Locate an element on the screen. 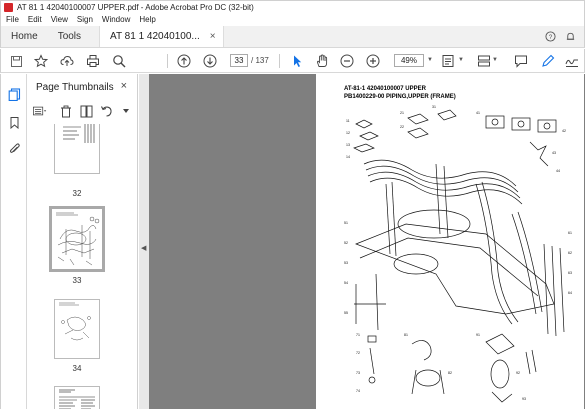 Image resolution: width=585 pixels, height=409 pixels. tab-bar: Home Tools AT 81 1 42040100... × ? is located at coordinates (292, 37).